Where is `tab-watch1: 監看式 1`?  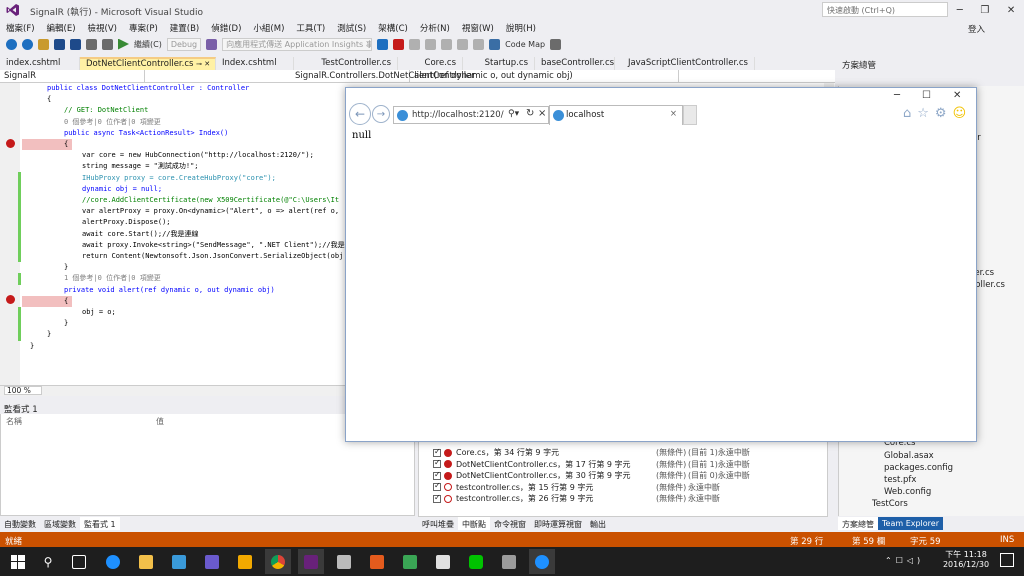
tab-watch1: 監看式 1 is located at coordinates (100, 523).